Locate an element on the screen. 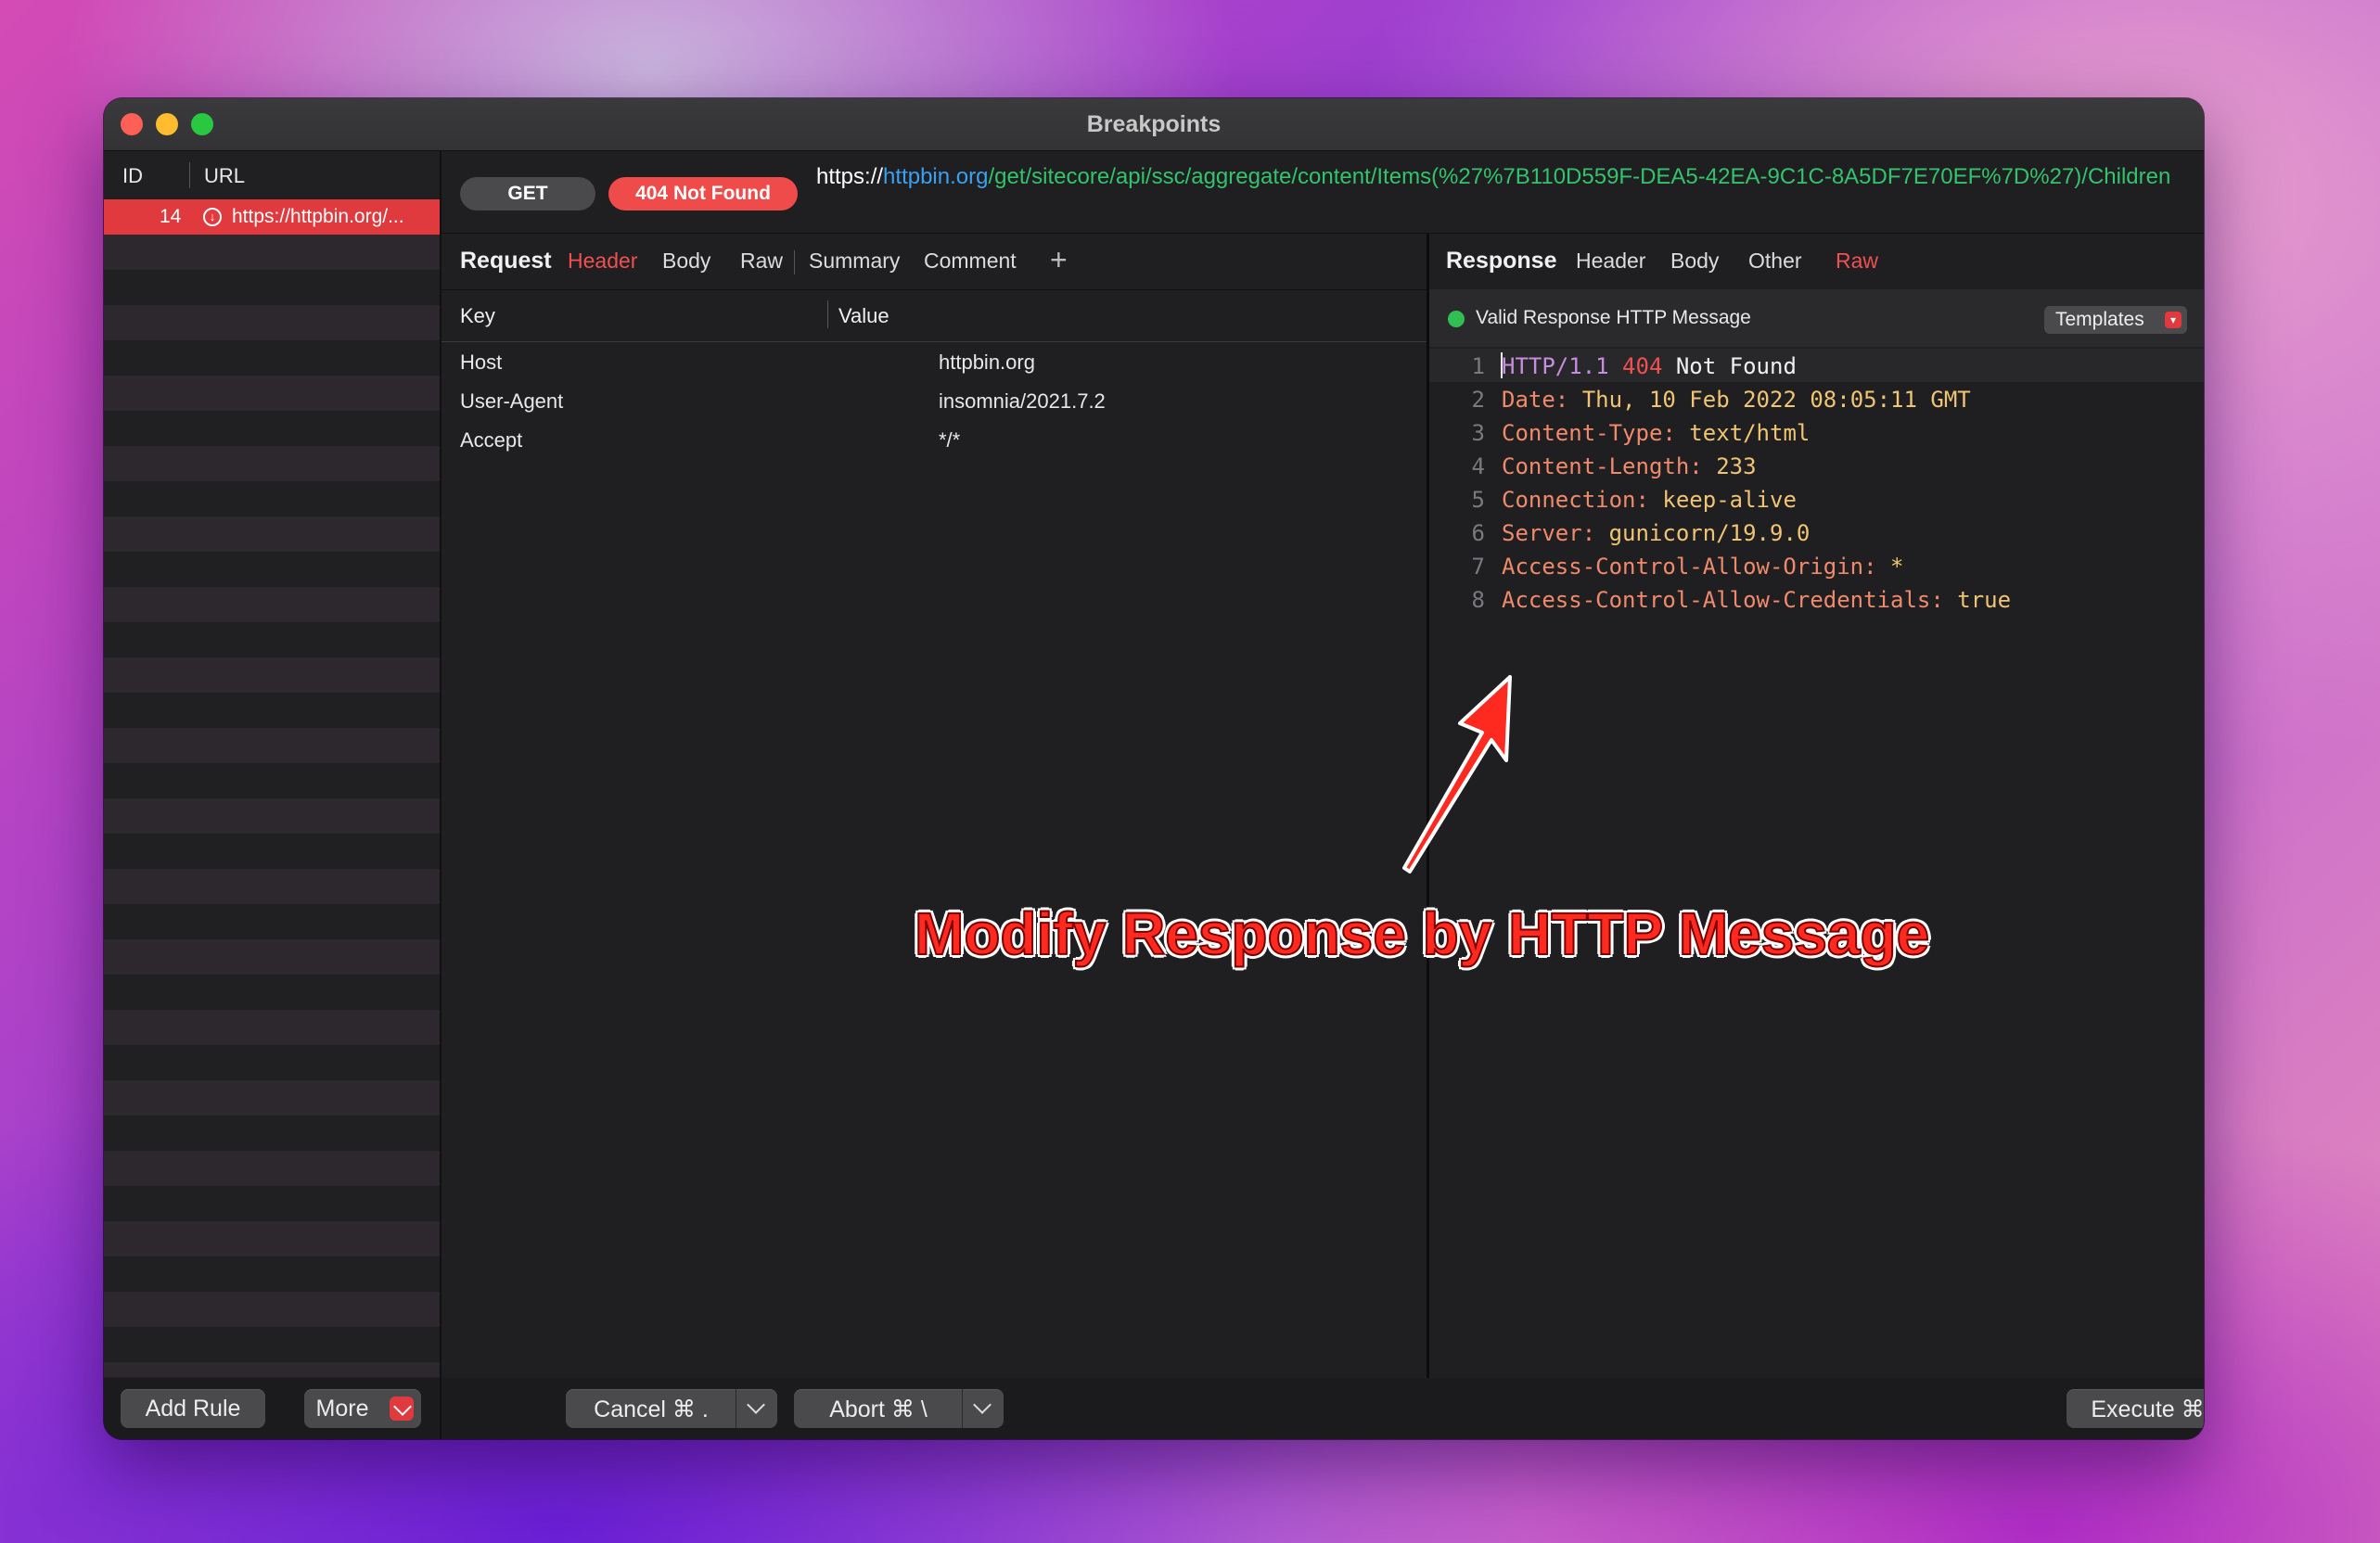 This screenshot has height=1543, width=2380. chevron-down-icon is located at coordinates (756, 1405).